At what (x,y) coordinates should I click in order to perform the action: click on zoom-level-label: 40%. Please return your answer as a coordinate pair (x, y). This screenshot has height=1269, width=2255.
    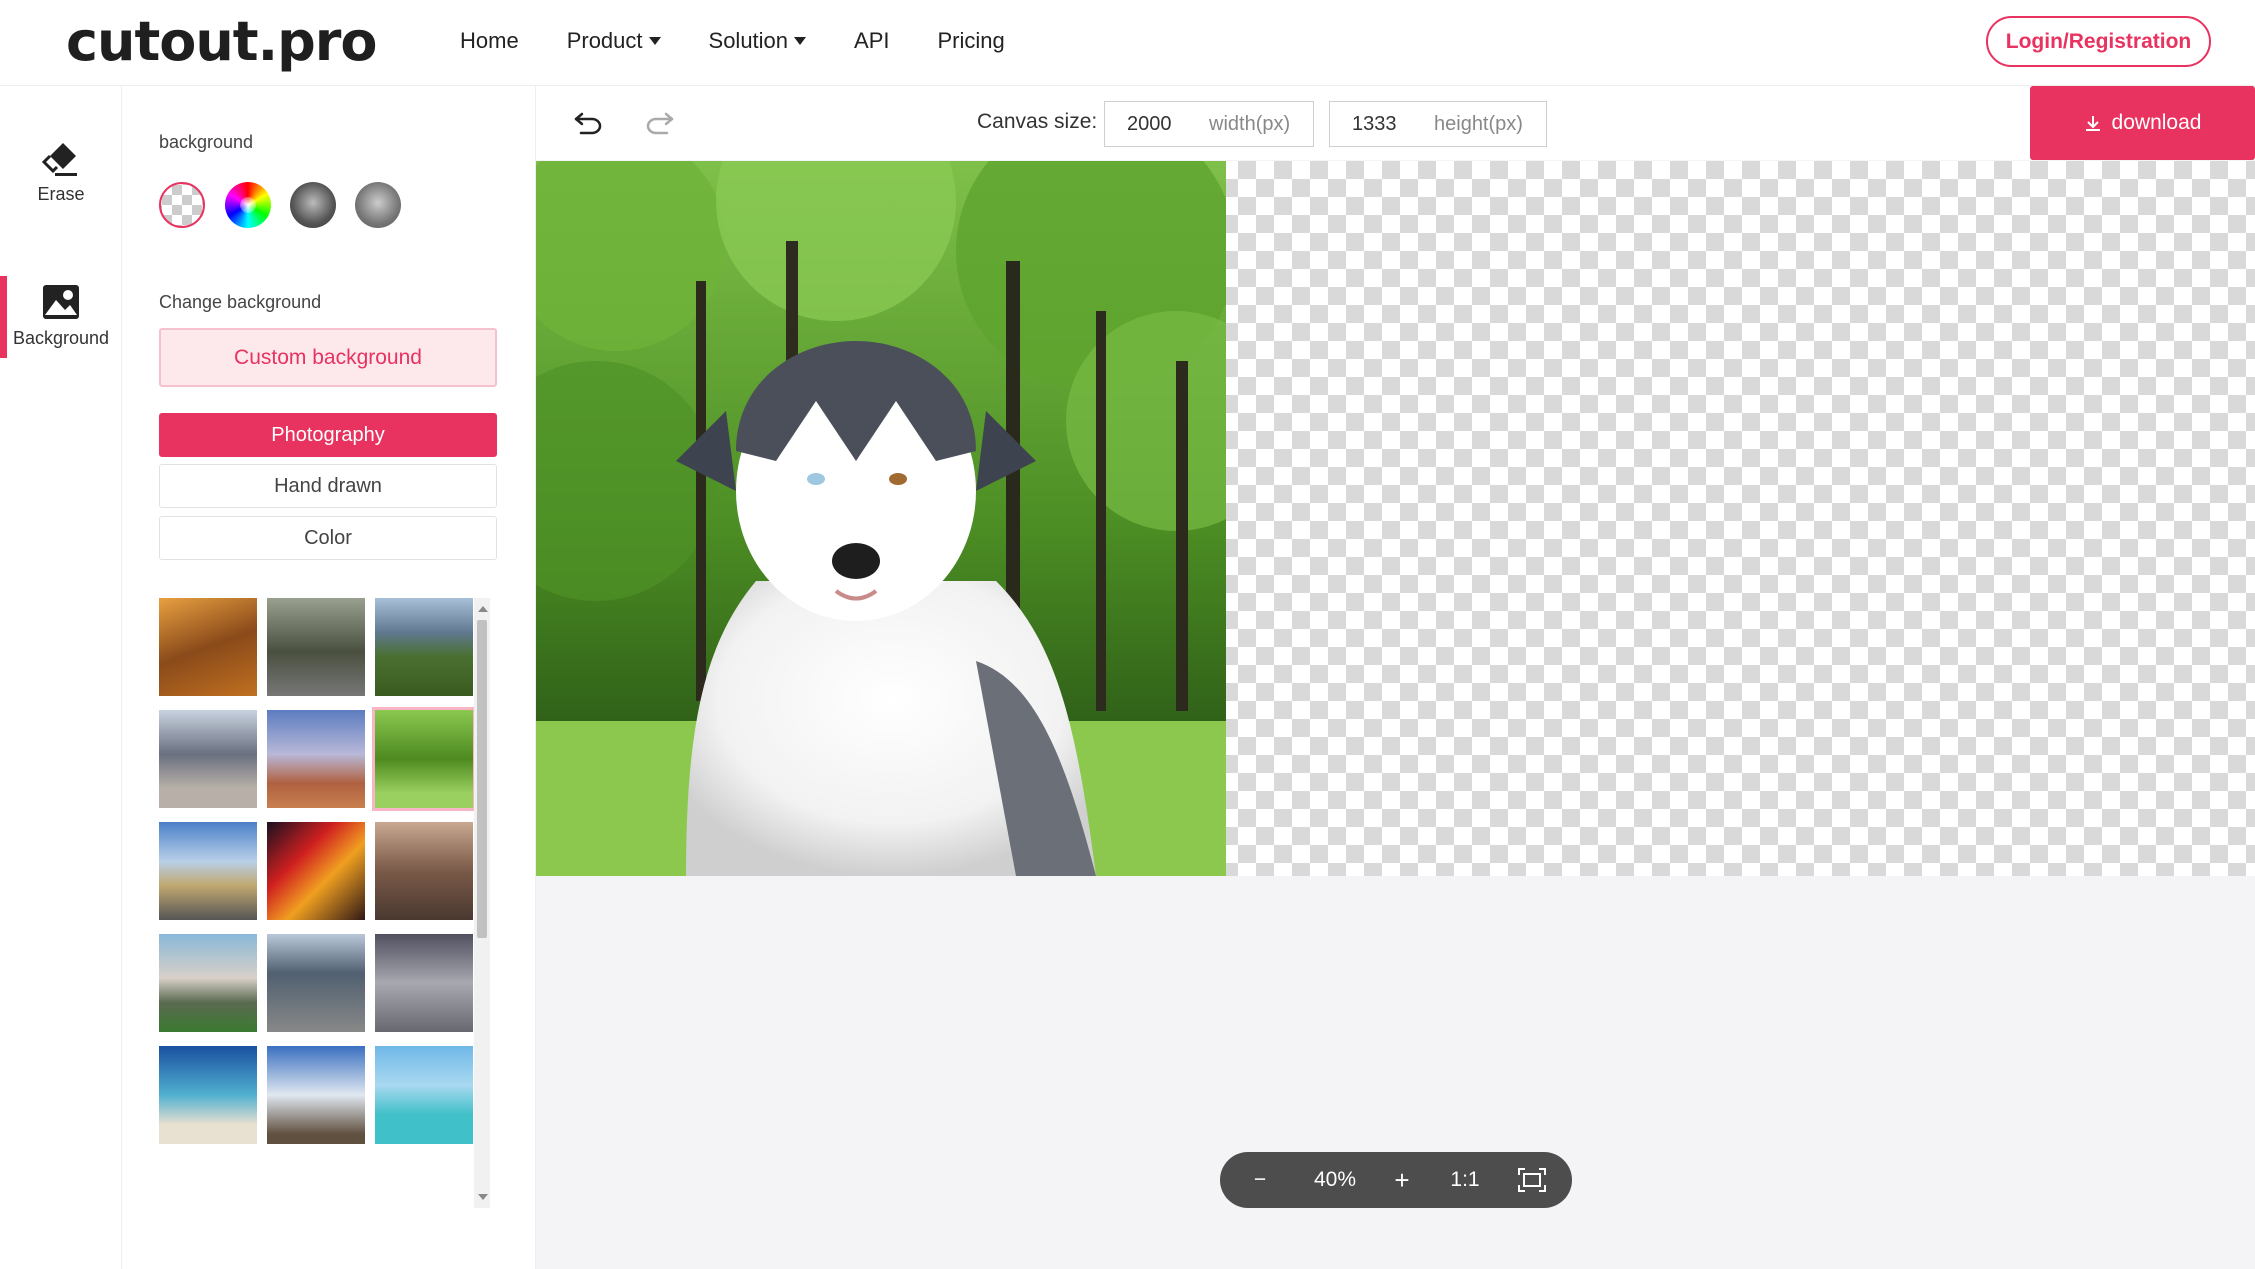
    Looking at the image, I should click on (1335, 1179).